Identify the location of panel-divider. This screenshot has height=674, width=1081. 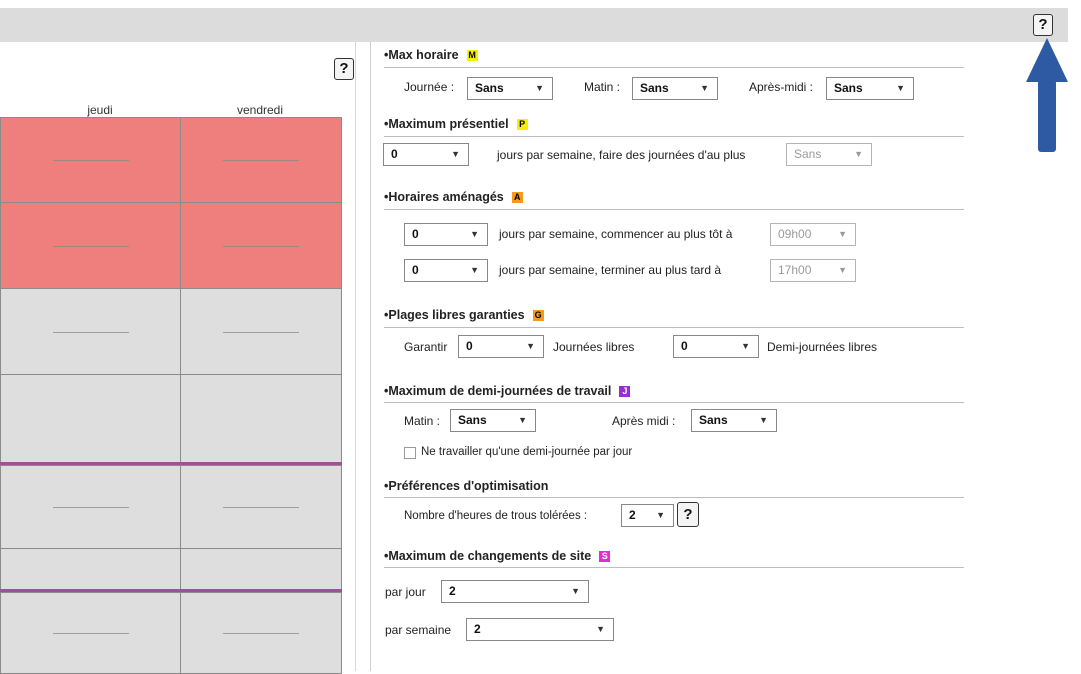
(370, 356).